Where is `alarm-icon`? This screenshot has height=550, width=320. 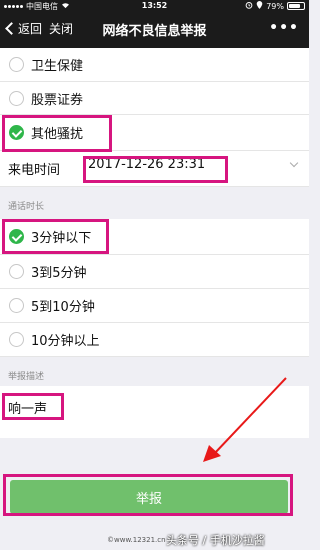
alarm-icon is located at coordinates (249, 6).